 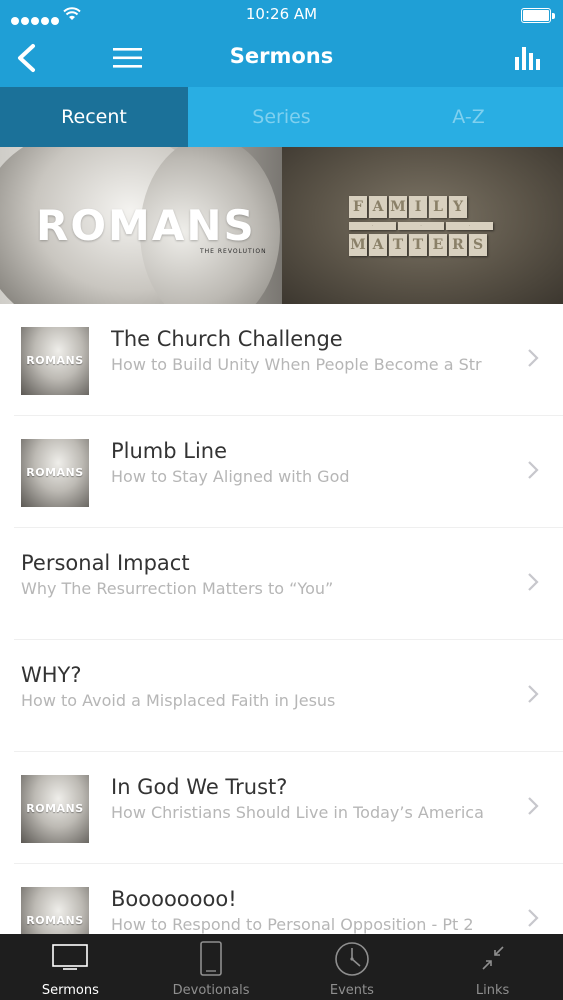 I want to click on tab-series: Series, so click(x=281, y=117).